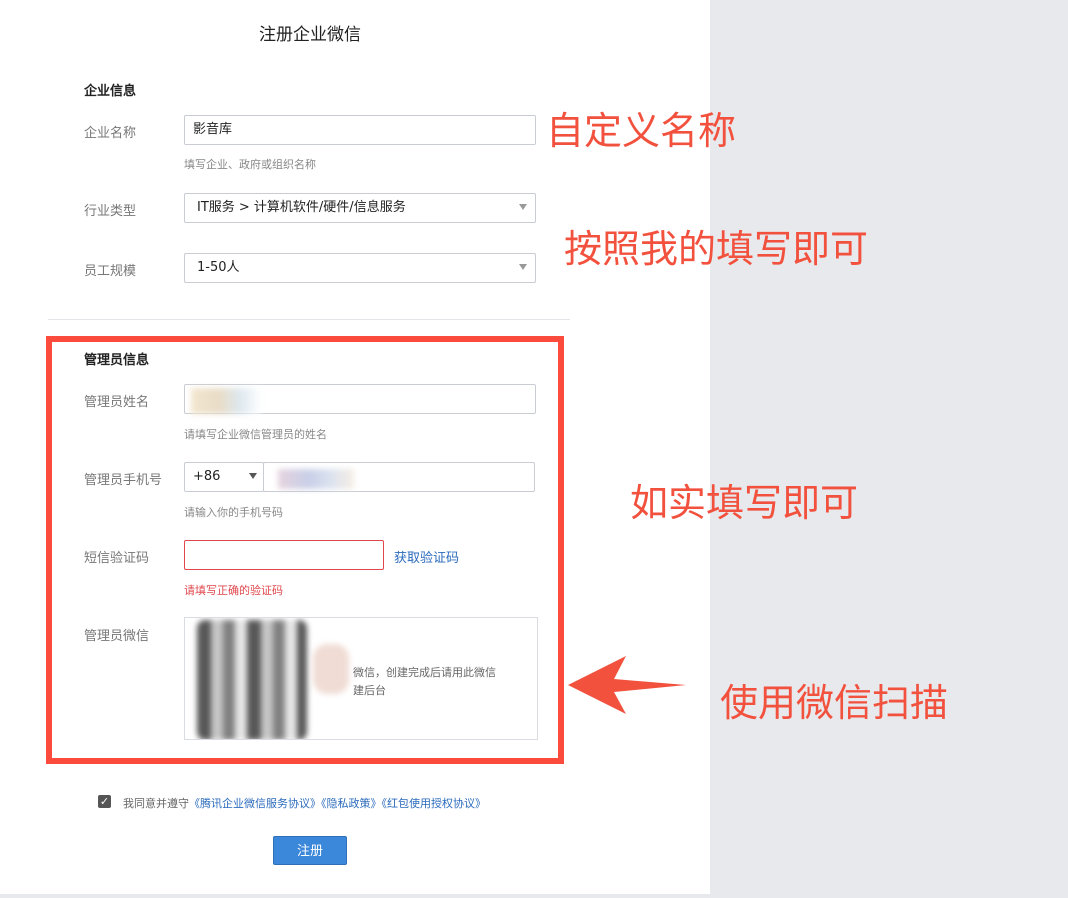 The width and height of the screenshot is (1068, 898). I want to click on industry-select-value: IT服务 > 计算机软件/硬件/信息服务, so click(301, 207).